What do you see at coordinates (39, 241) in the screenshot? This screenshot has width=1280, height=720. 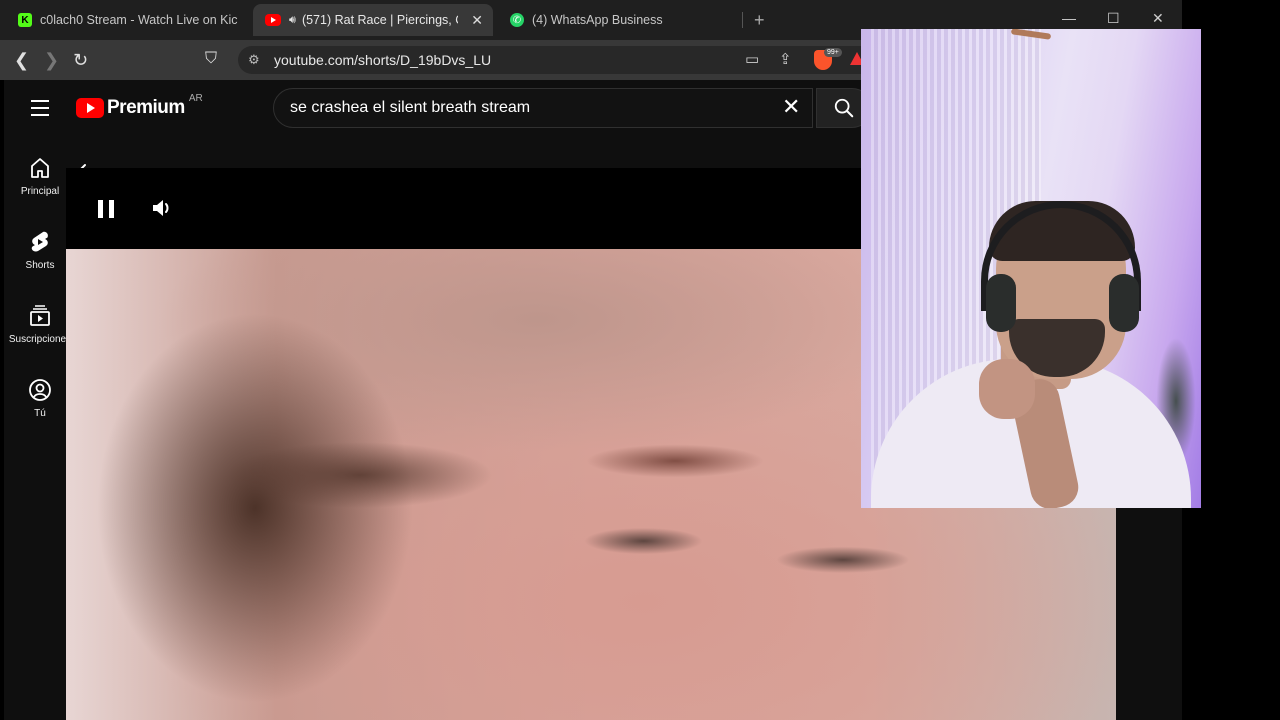 I see `shorts-icon` at bounding box center [39, 241].